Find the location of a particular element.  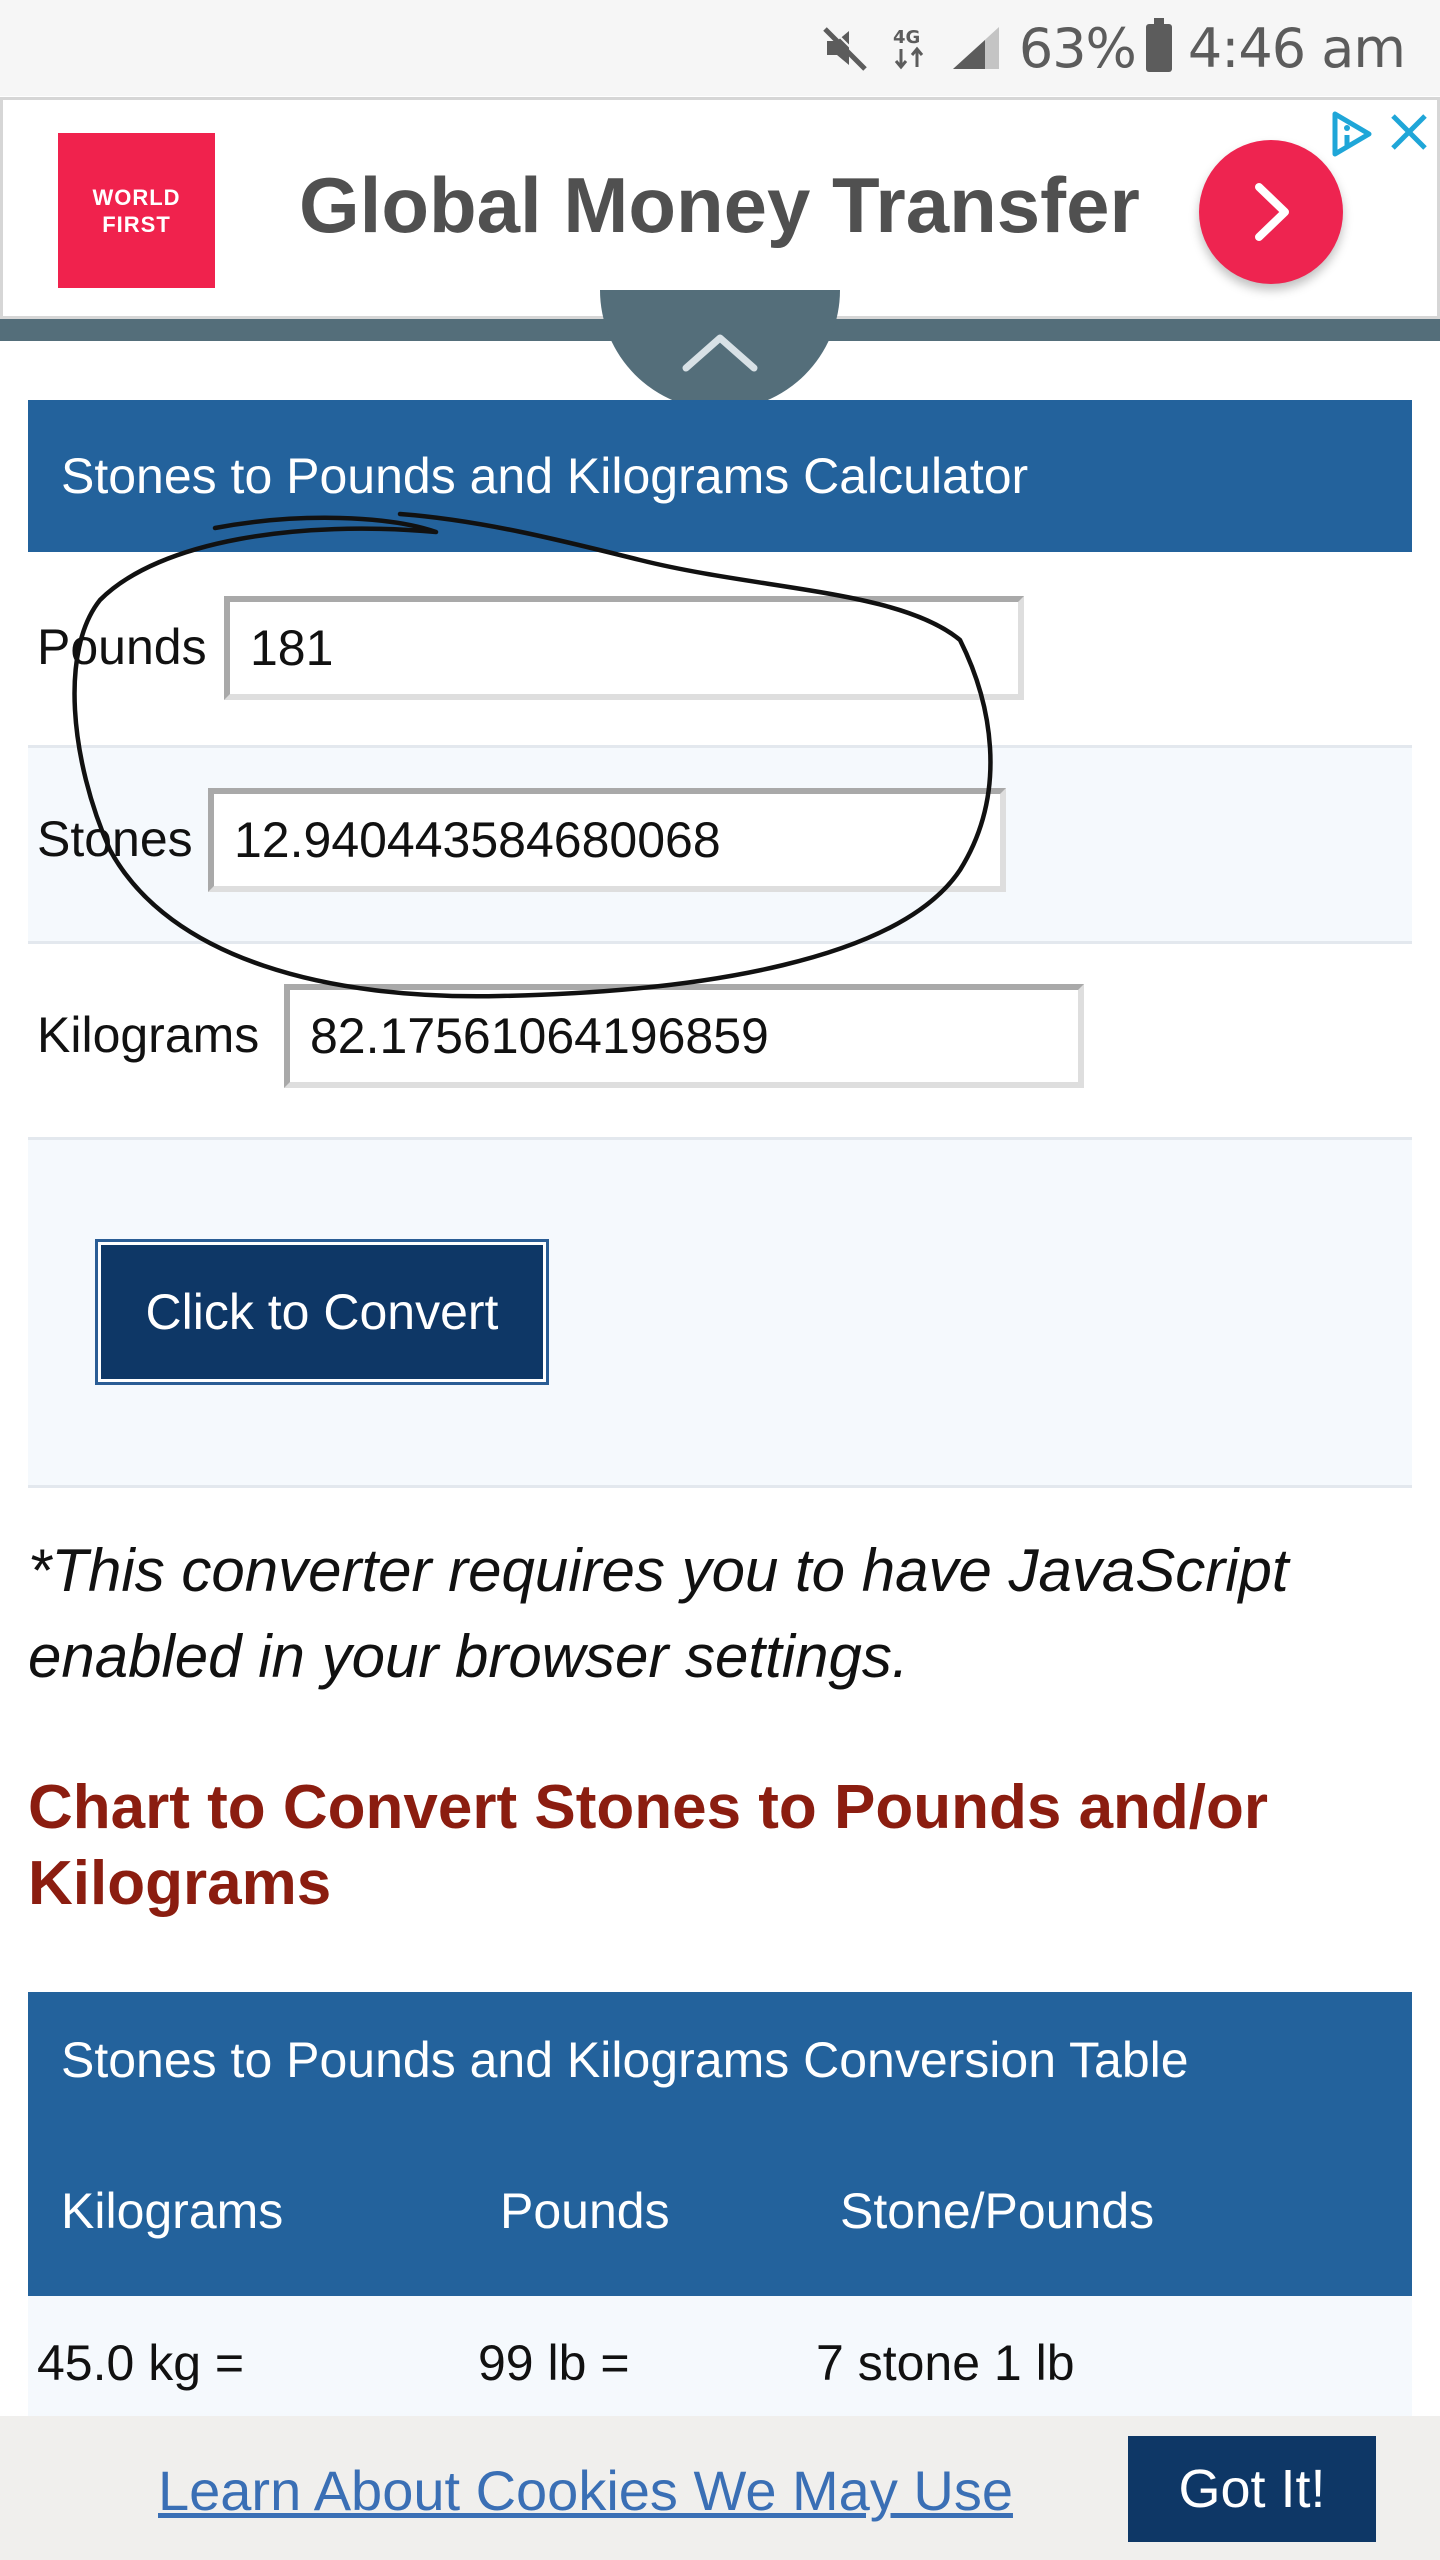

battery-icon is located at coordinates (1158, 45).